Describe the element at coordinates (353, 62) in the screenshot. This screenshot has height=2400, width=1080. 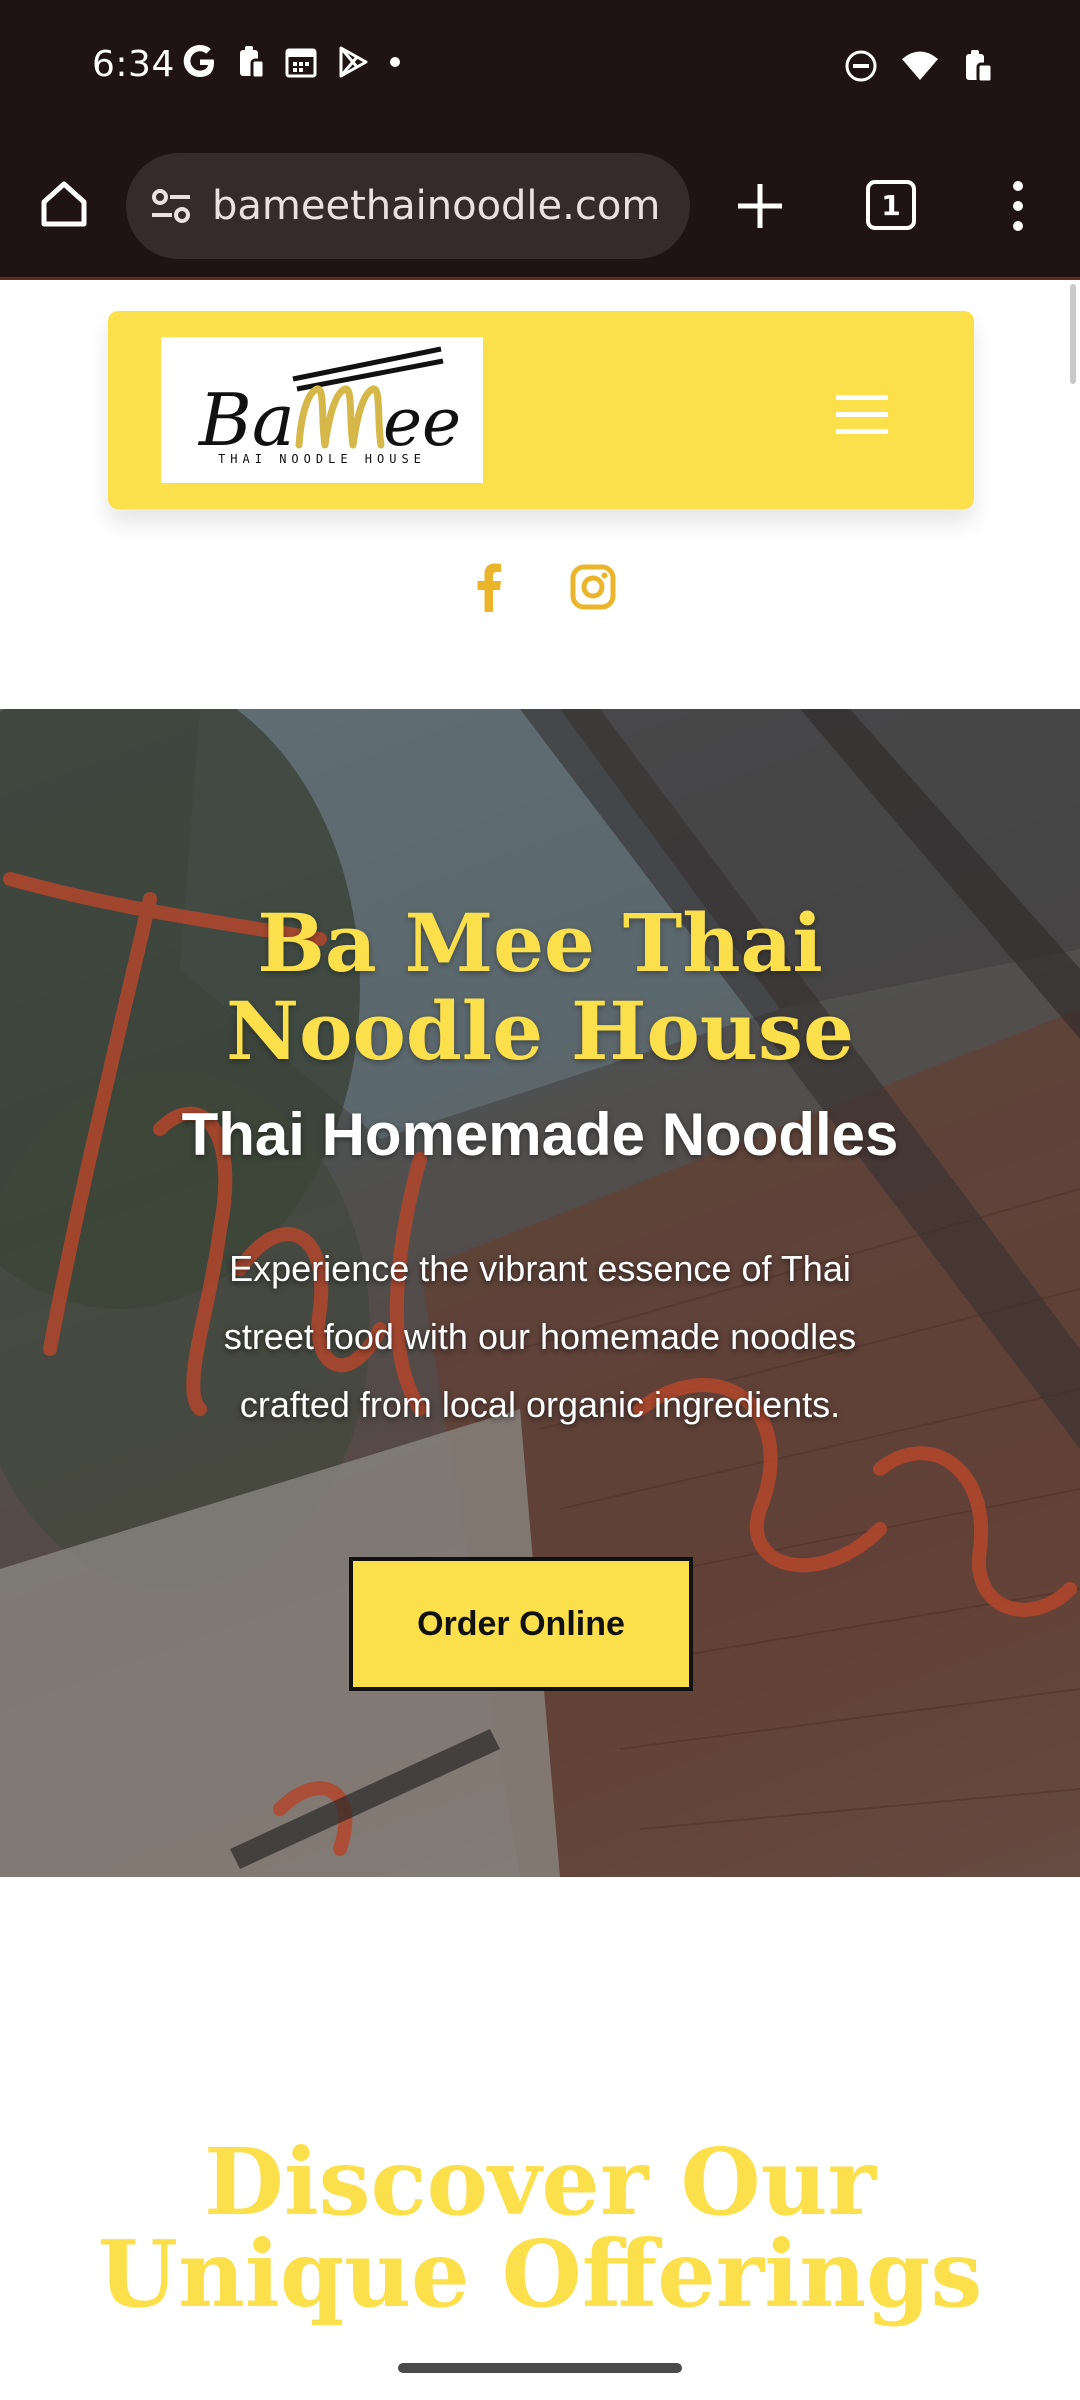
I see `play-store-icon` at that location.